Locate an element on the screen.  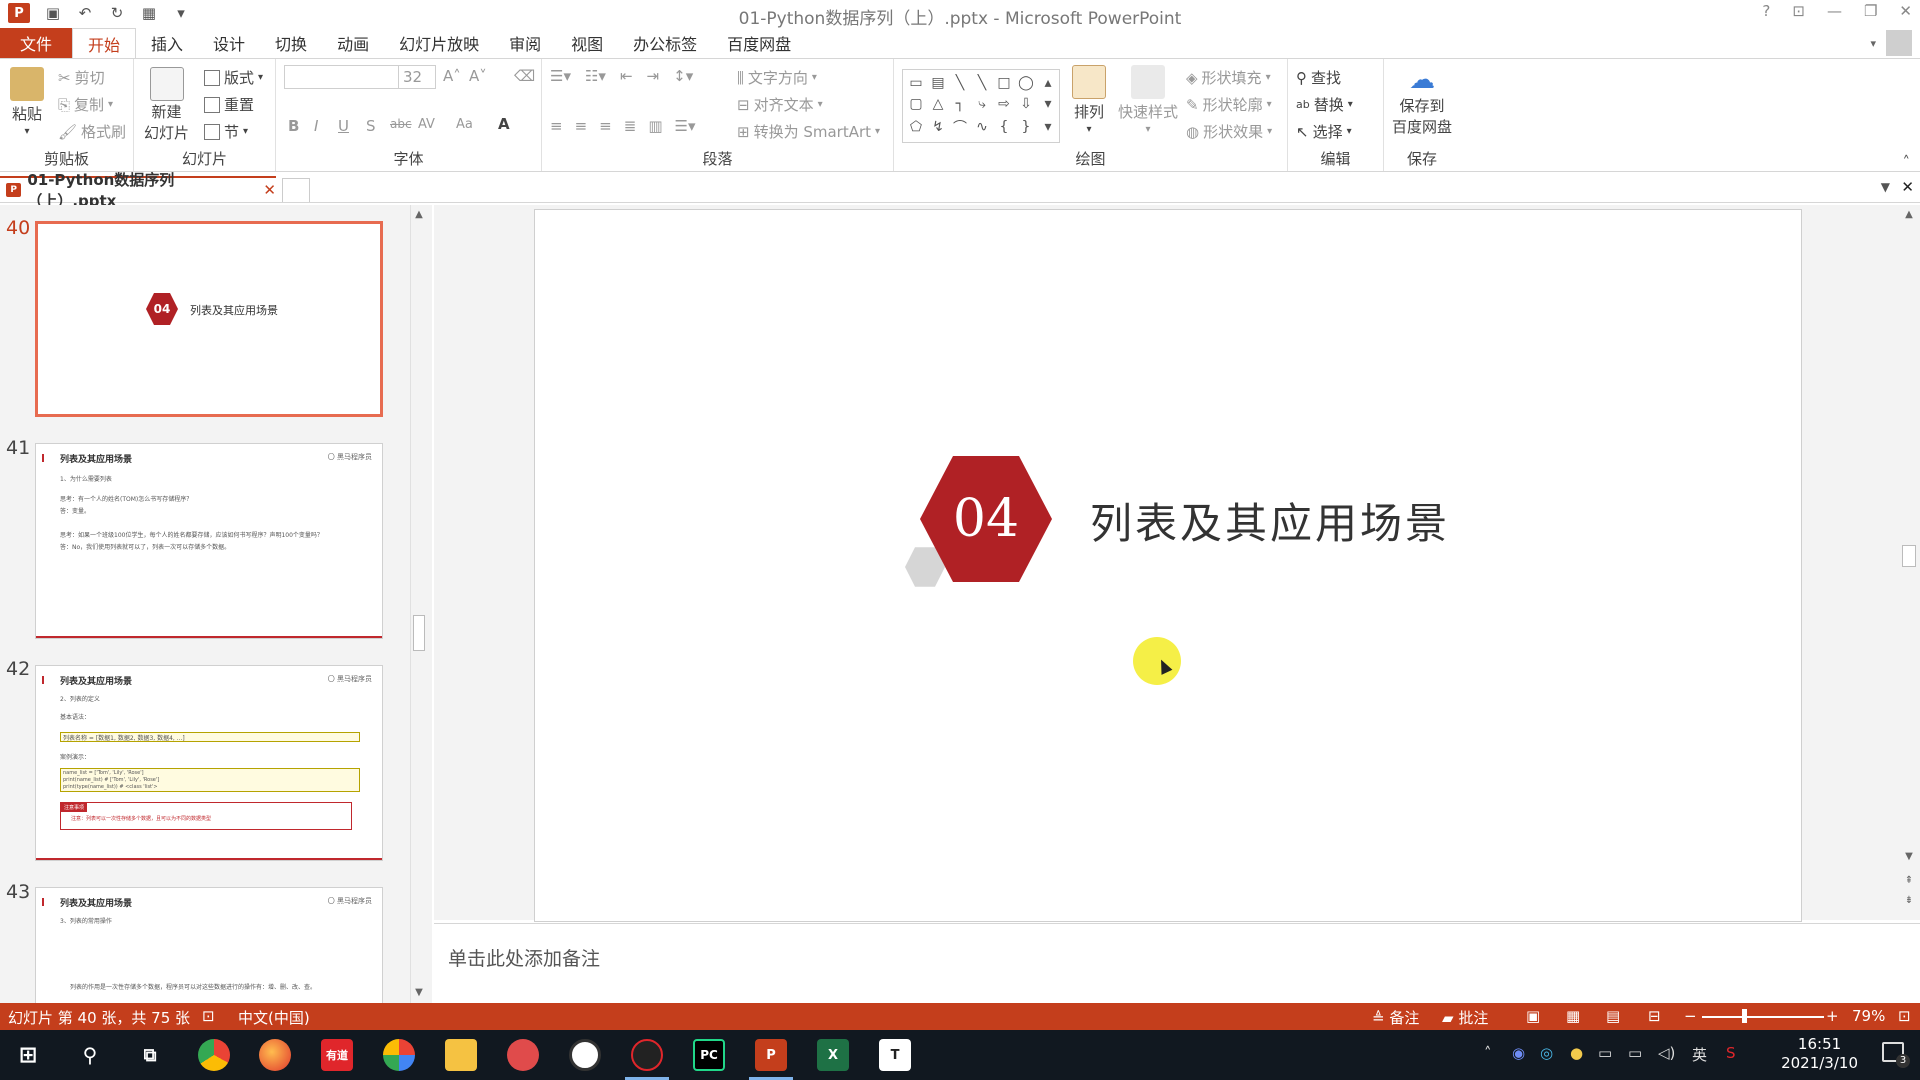
minimize-button: — is located at coordinates (1834, 11).